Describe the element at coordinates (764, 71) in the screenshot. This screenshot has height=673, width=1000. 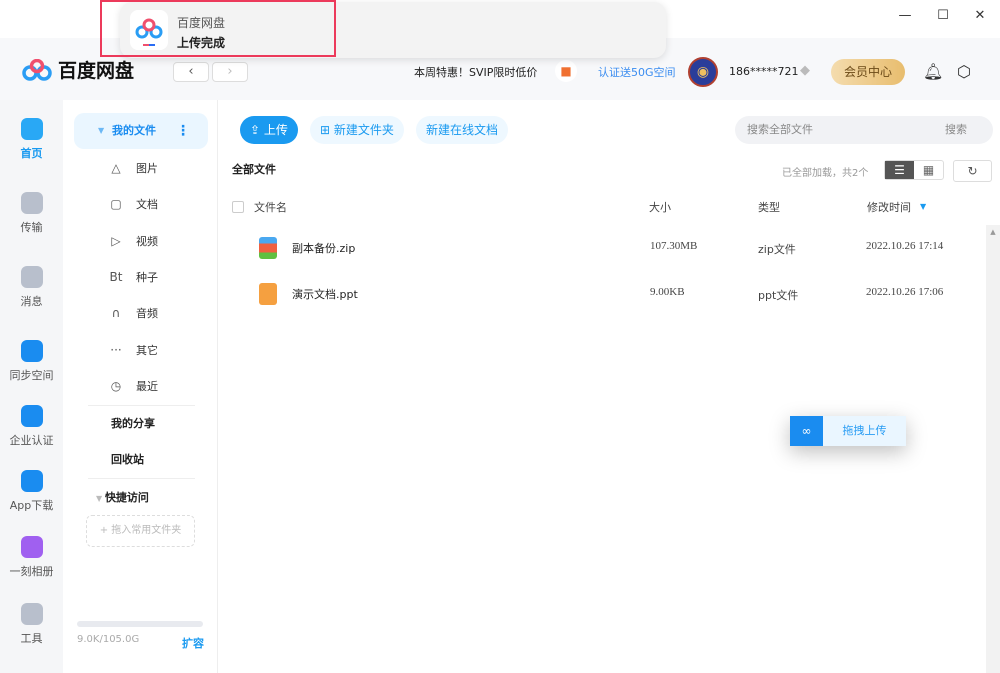
I see `username: 186*****721` at that location.